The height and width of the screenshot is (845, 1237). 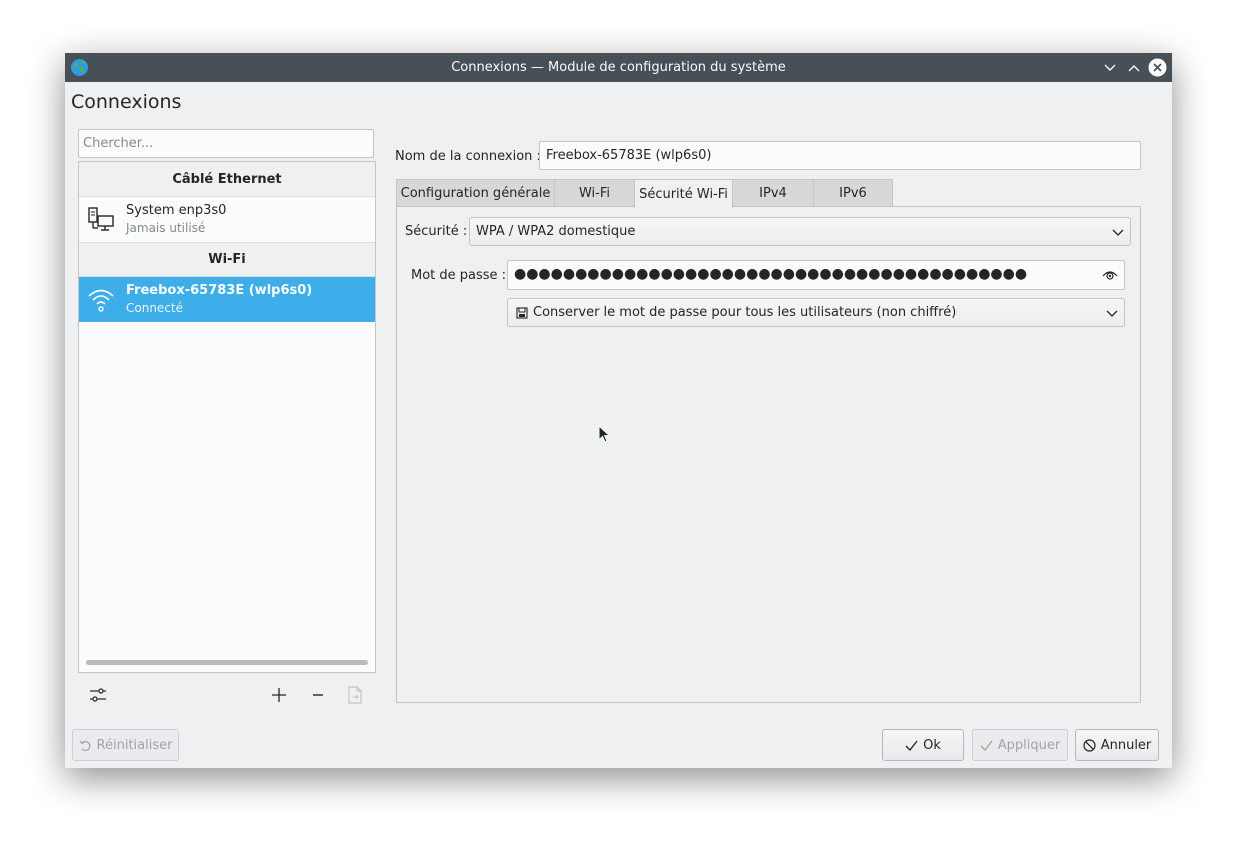 I want to click on list-item-system-enp3s0: System enp3s0 Jamais utilisé, so click(x=227, y=219).